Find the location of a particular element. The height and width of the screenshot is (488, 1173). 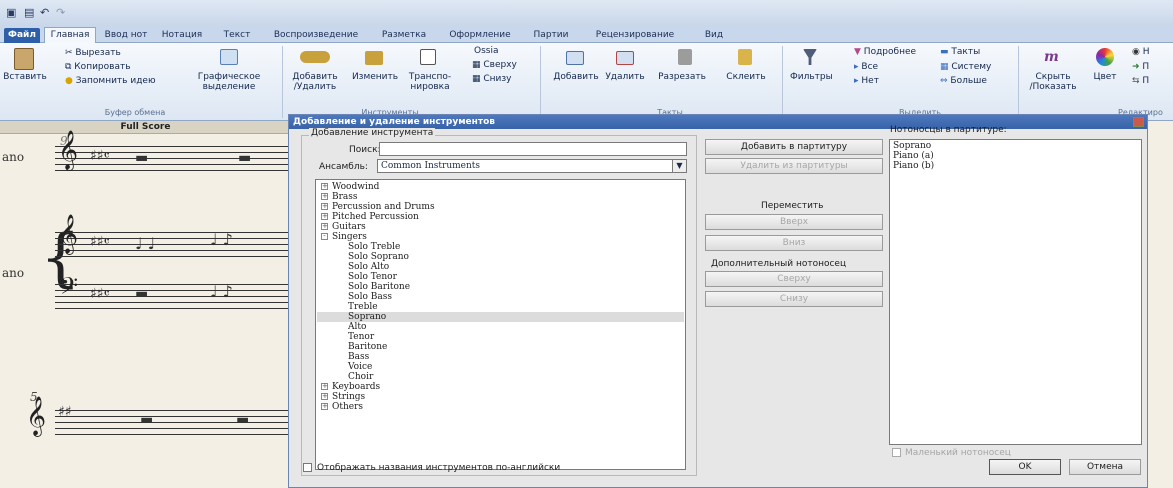

remember-idea-button: ● Запомнить идею is located at coordinates (110, 81).